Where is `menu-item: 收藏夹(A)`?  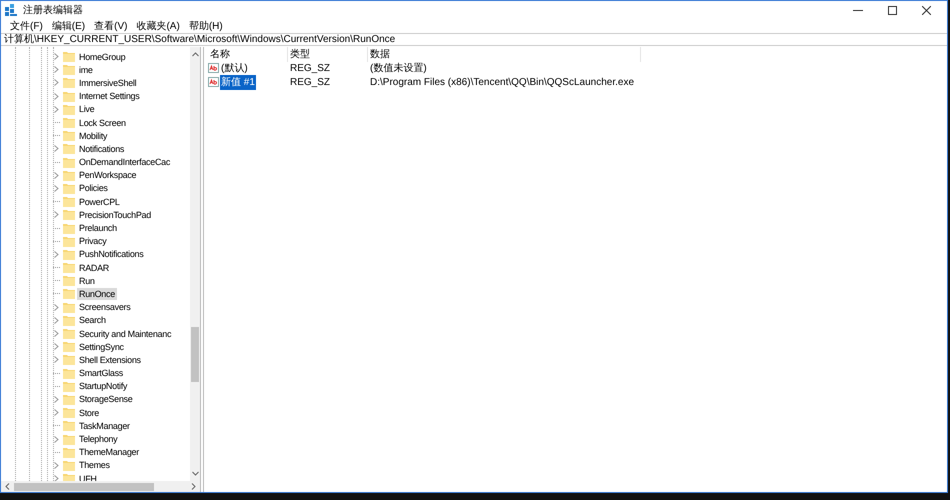
menu-item: 收藏夹(A) is located at coordinates (158, 26).